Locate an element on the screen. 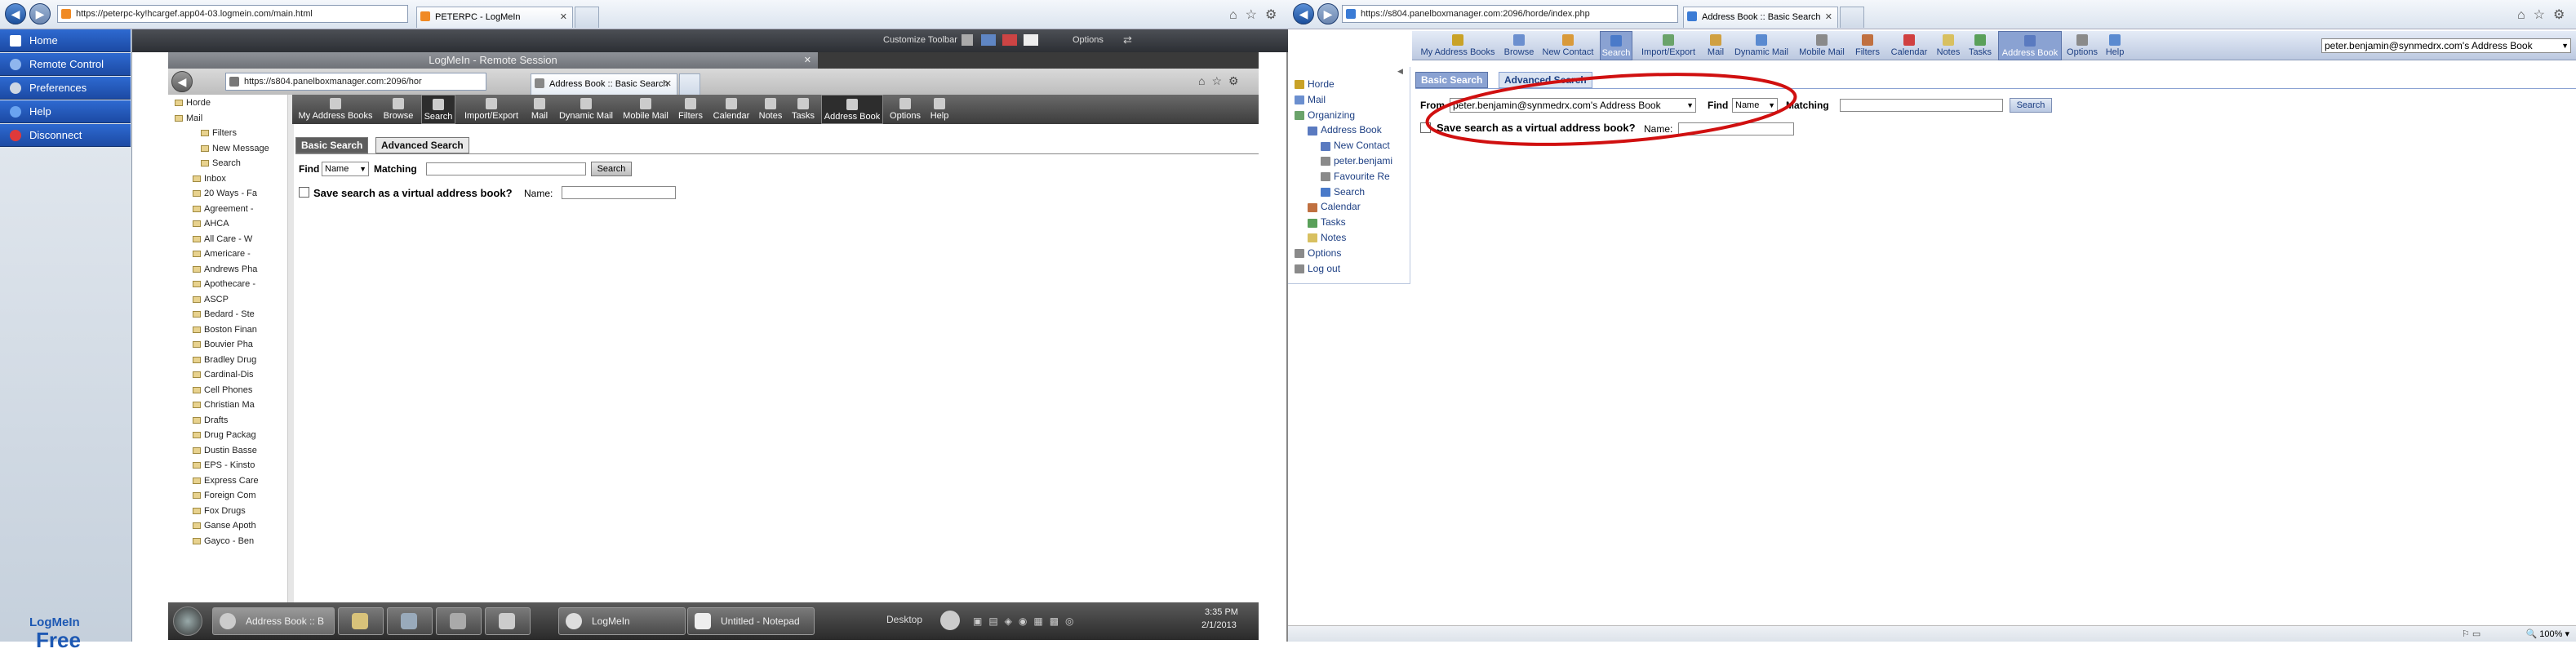 This screenshot has height=653, width=2576. tree-item: Christian Ma is located at coordinates (224, 405).